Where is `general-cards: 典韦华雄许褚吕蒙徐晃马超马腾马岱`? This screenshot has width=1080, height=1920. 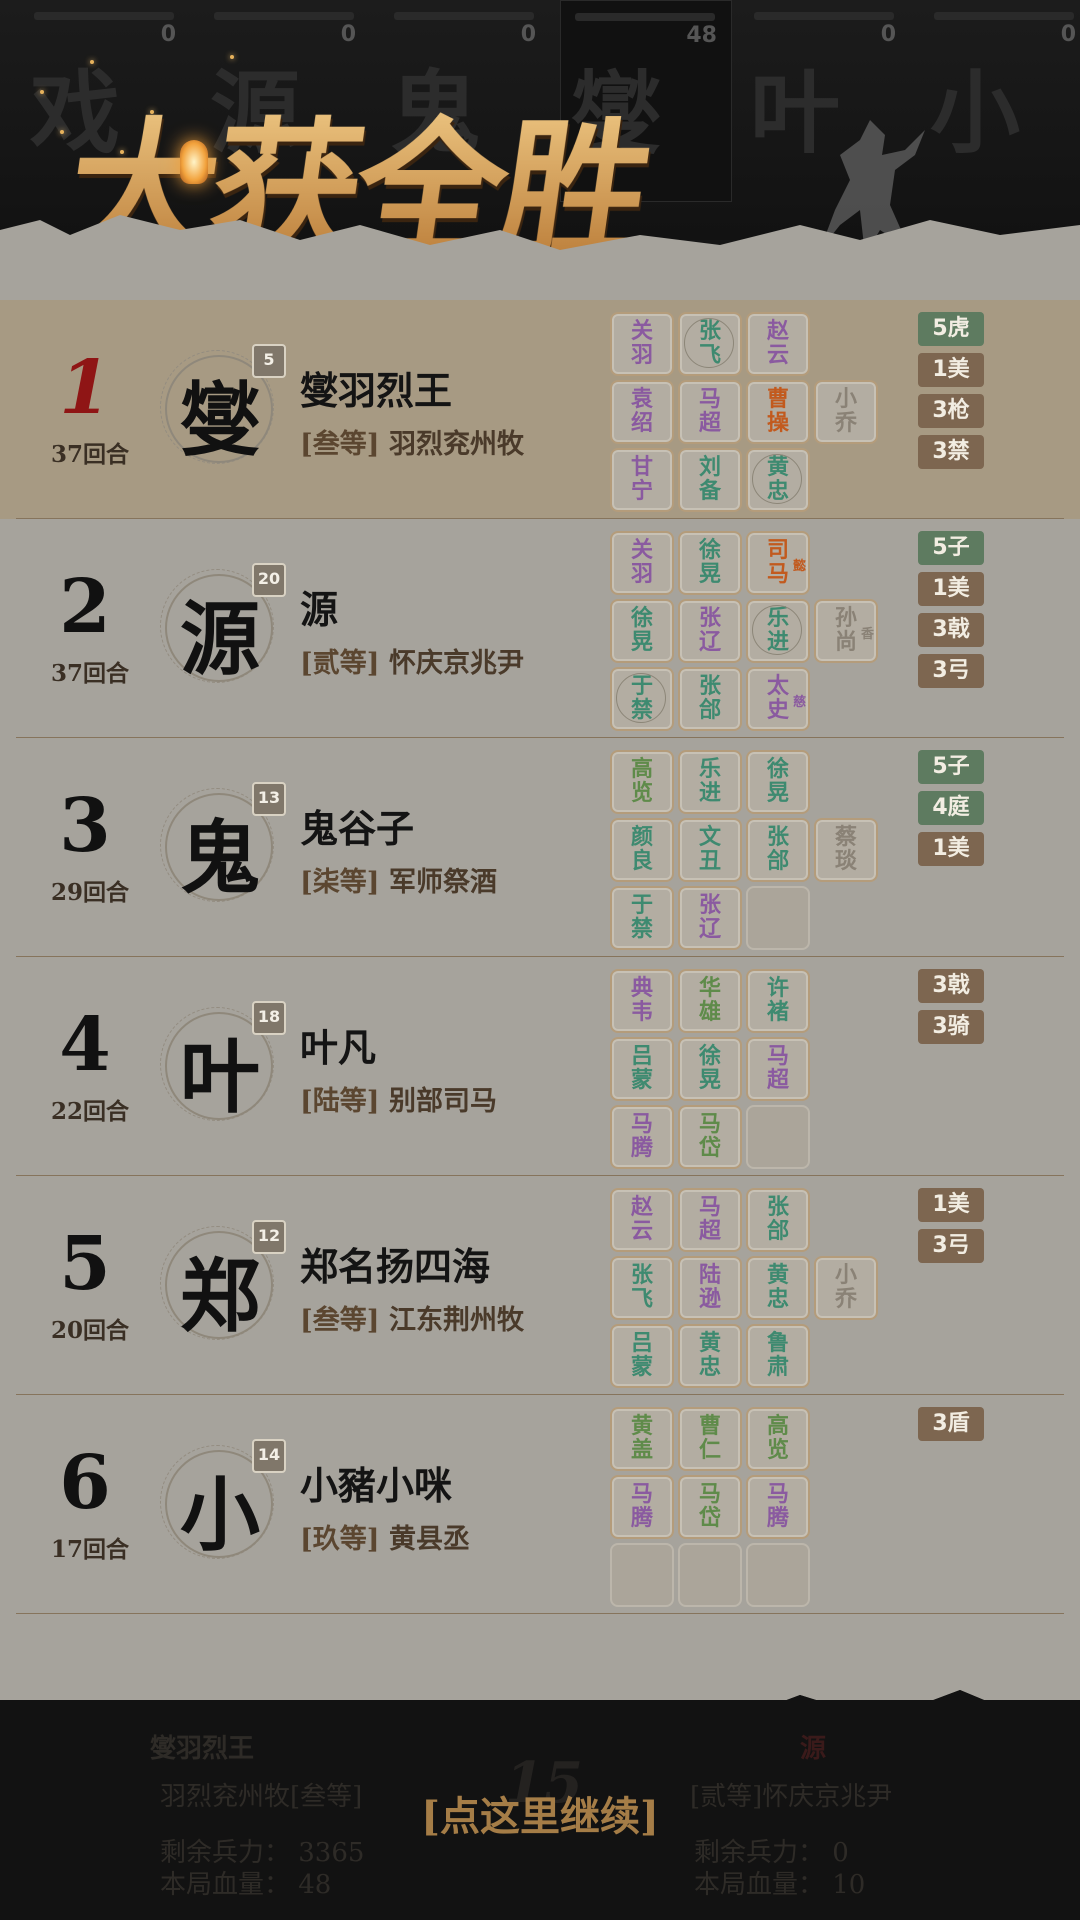 general-cards: 典韦华雄许褚吕蒙徐晃马超马腾马岱 is located at coordinates (745, 1069).